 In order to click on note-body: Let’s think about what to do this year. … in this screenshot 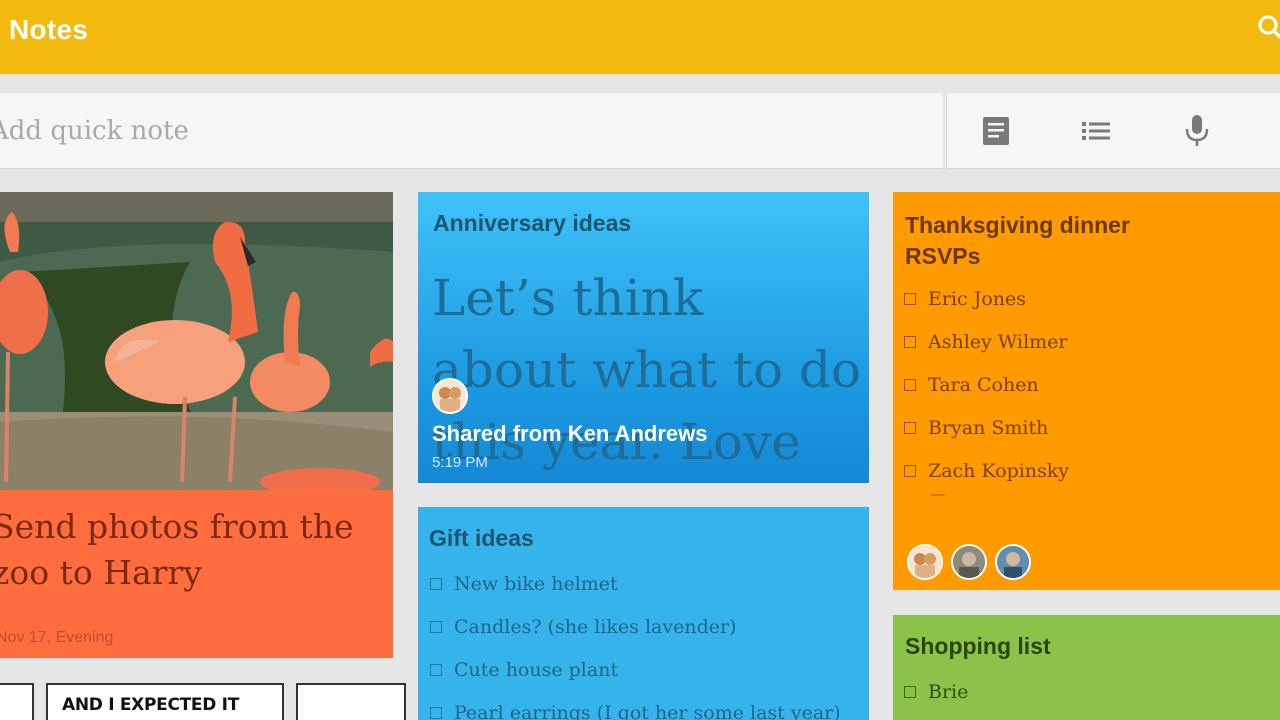, I will do `click(647, 370)`.